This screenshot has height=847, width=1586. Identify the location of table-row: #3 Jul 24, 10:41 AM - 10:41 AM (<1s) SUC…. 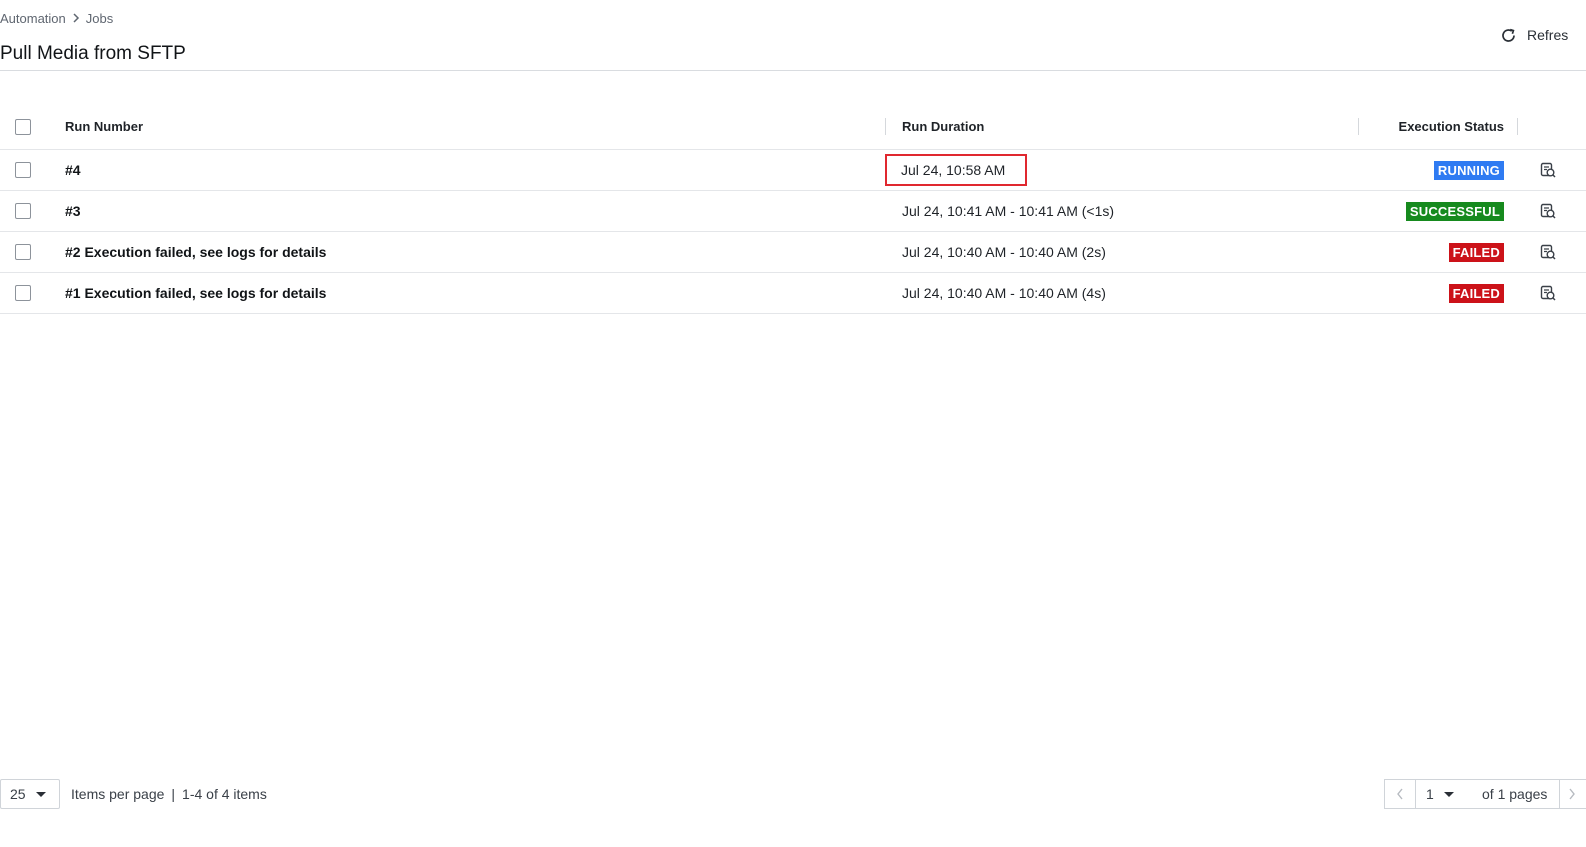
(793, 211).